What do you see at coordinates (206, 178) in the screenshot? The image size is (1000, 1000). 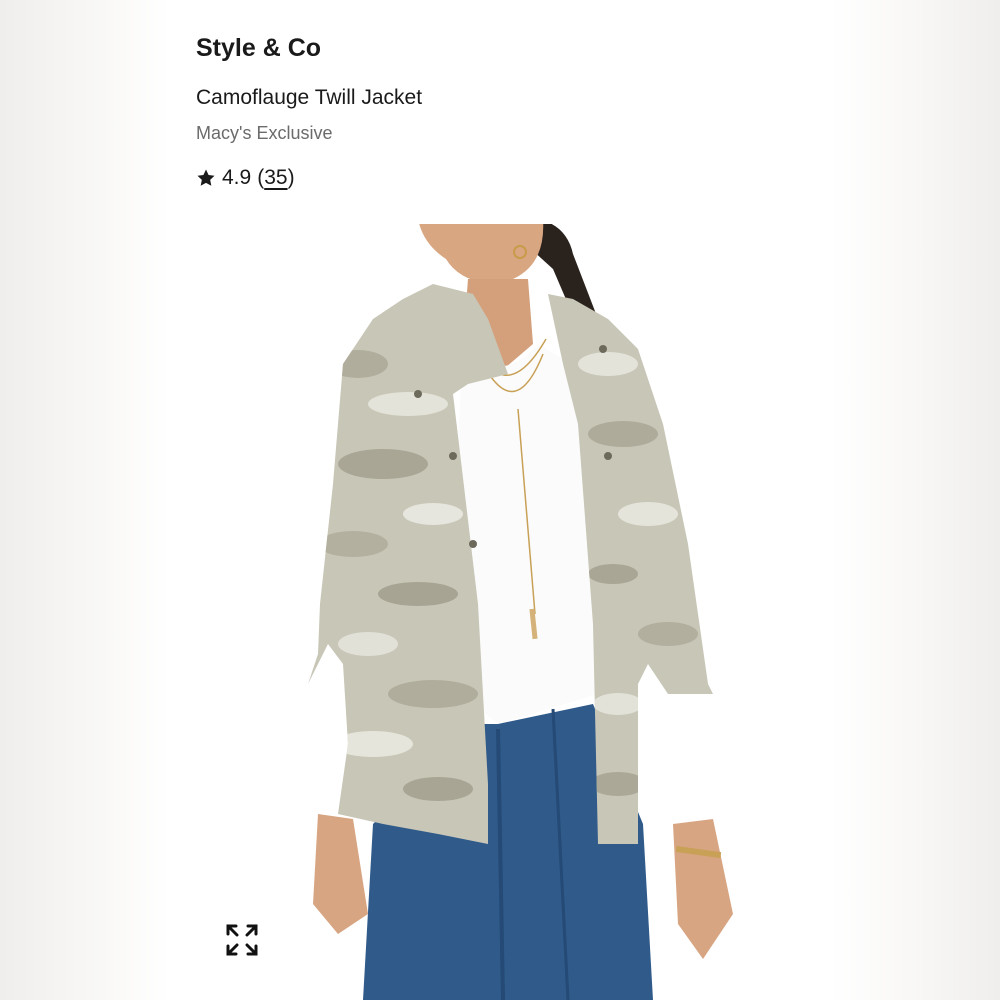 I see `star-icon` at bounding box center [206, 178].